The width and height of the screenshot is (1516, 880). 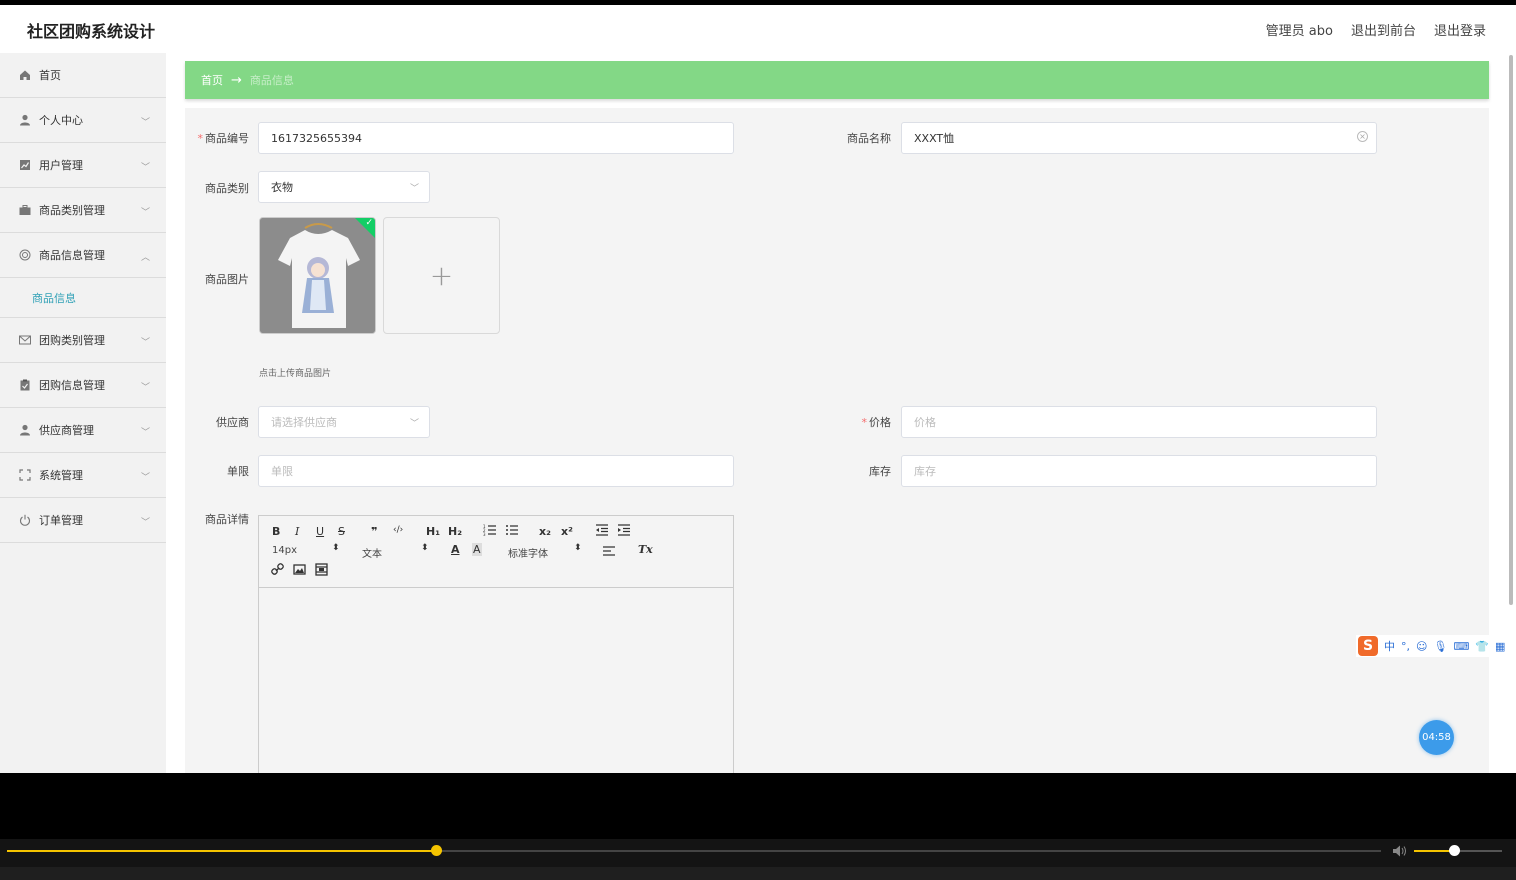 What do you see at coordinates (496, 471) in the screenshot?
I see `limit-input: 单限` at bounding box center [496, 471].